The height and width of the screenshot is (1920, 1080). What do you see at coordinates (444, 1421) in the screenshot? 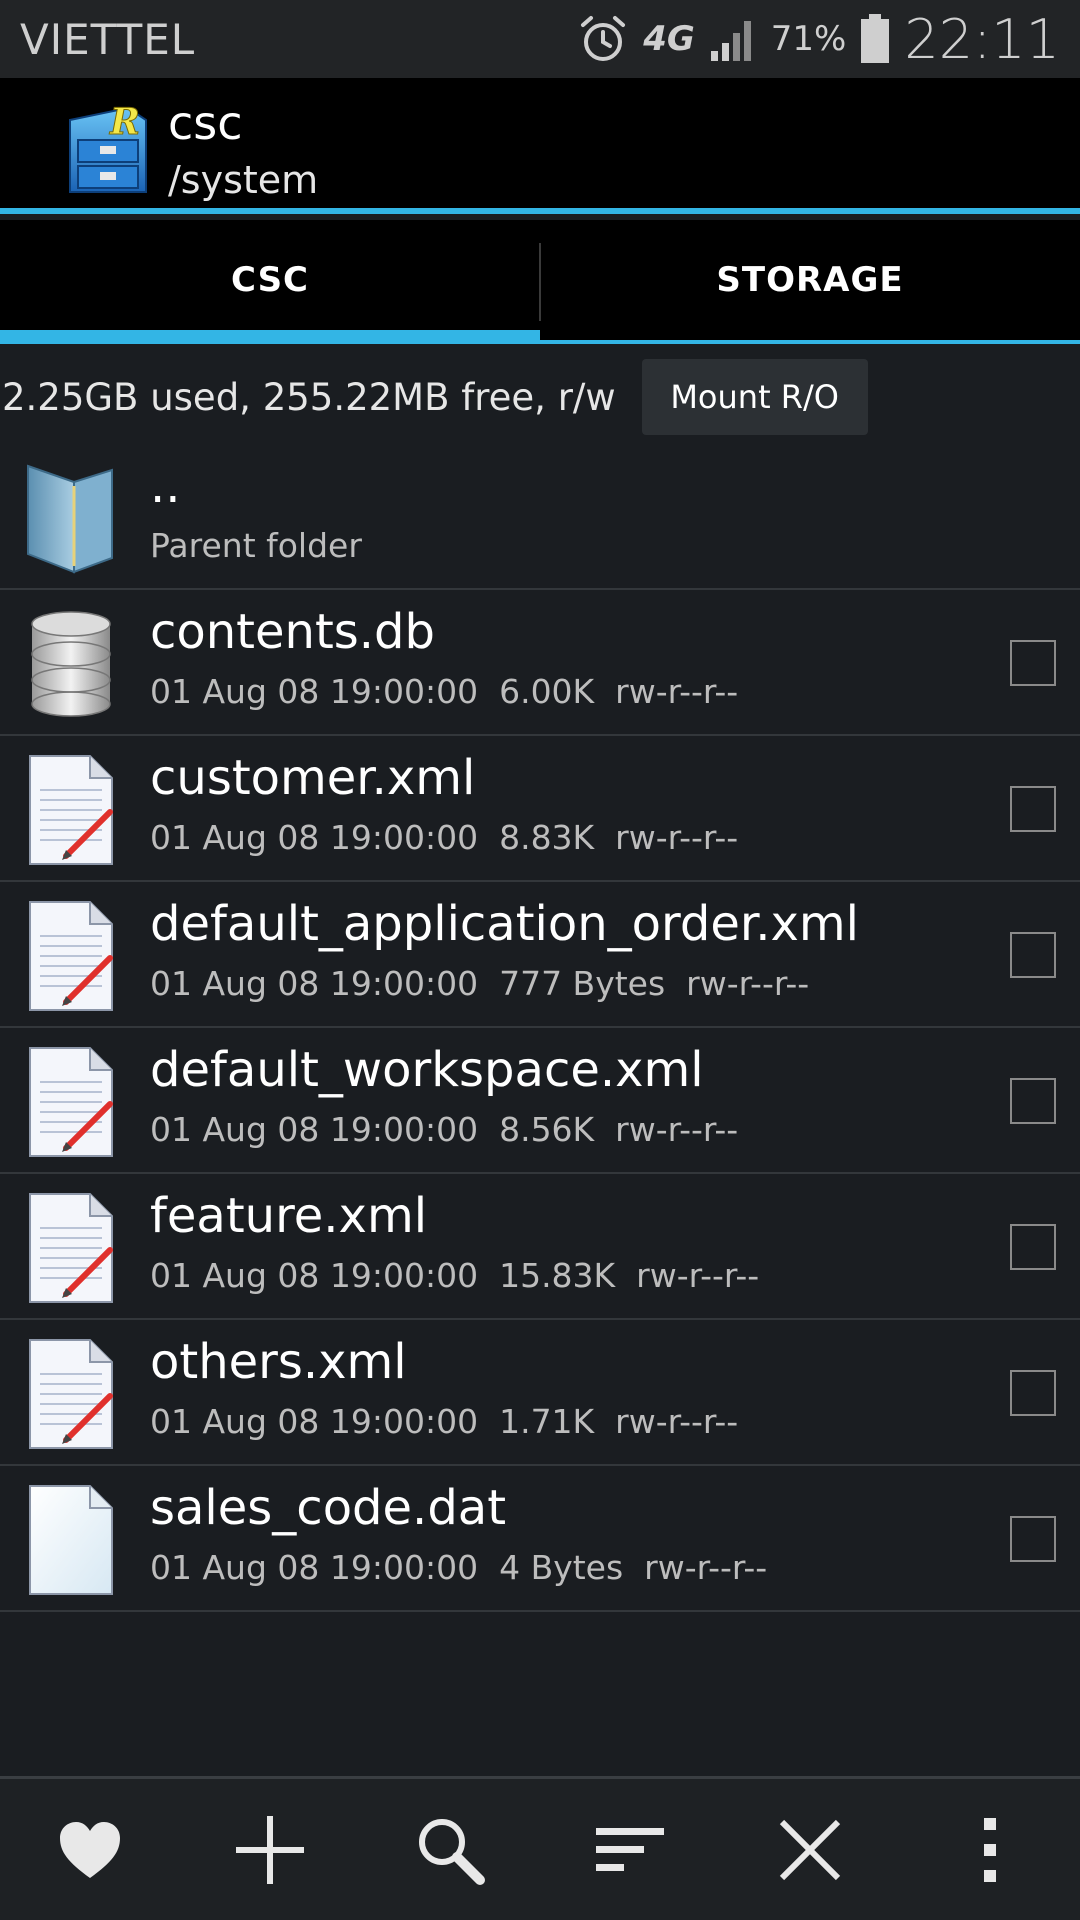
I see `file-meta: 01 Aug 08 19:00:00 1.71K rw-r--r--` at bounding box center [444, 1421].